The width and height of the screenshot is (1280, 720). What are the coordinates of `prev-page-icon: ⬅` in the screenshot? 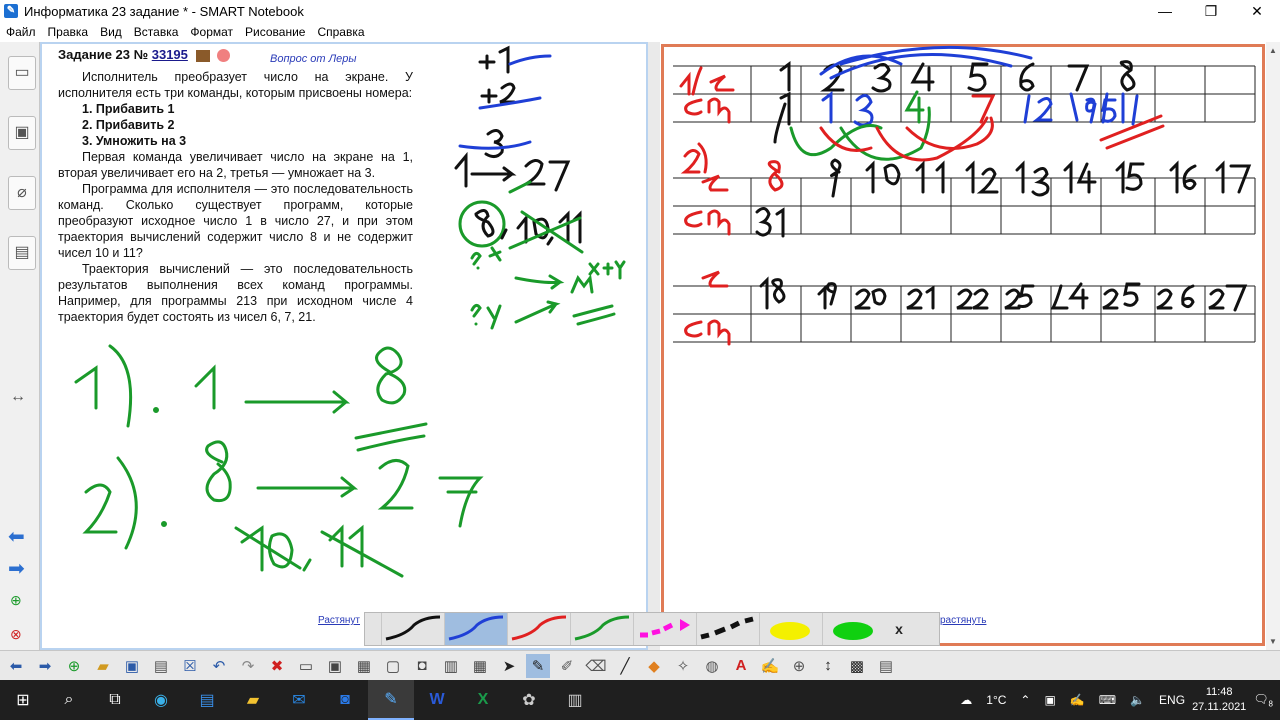 It's located at (16, 536).